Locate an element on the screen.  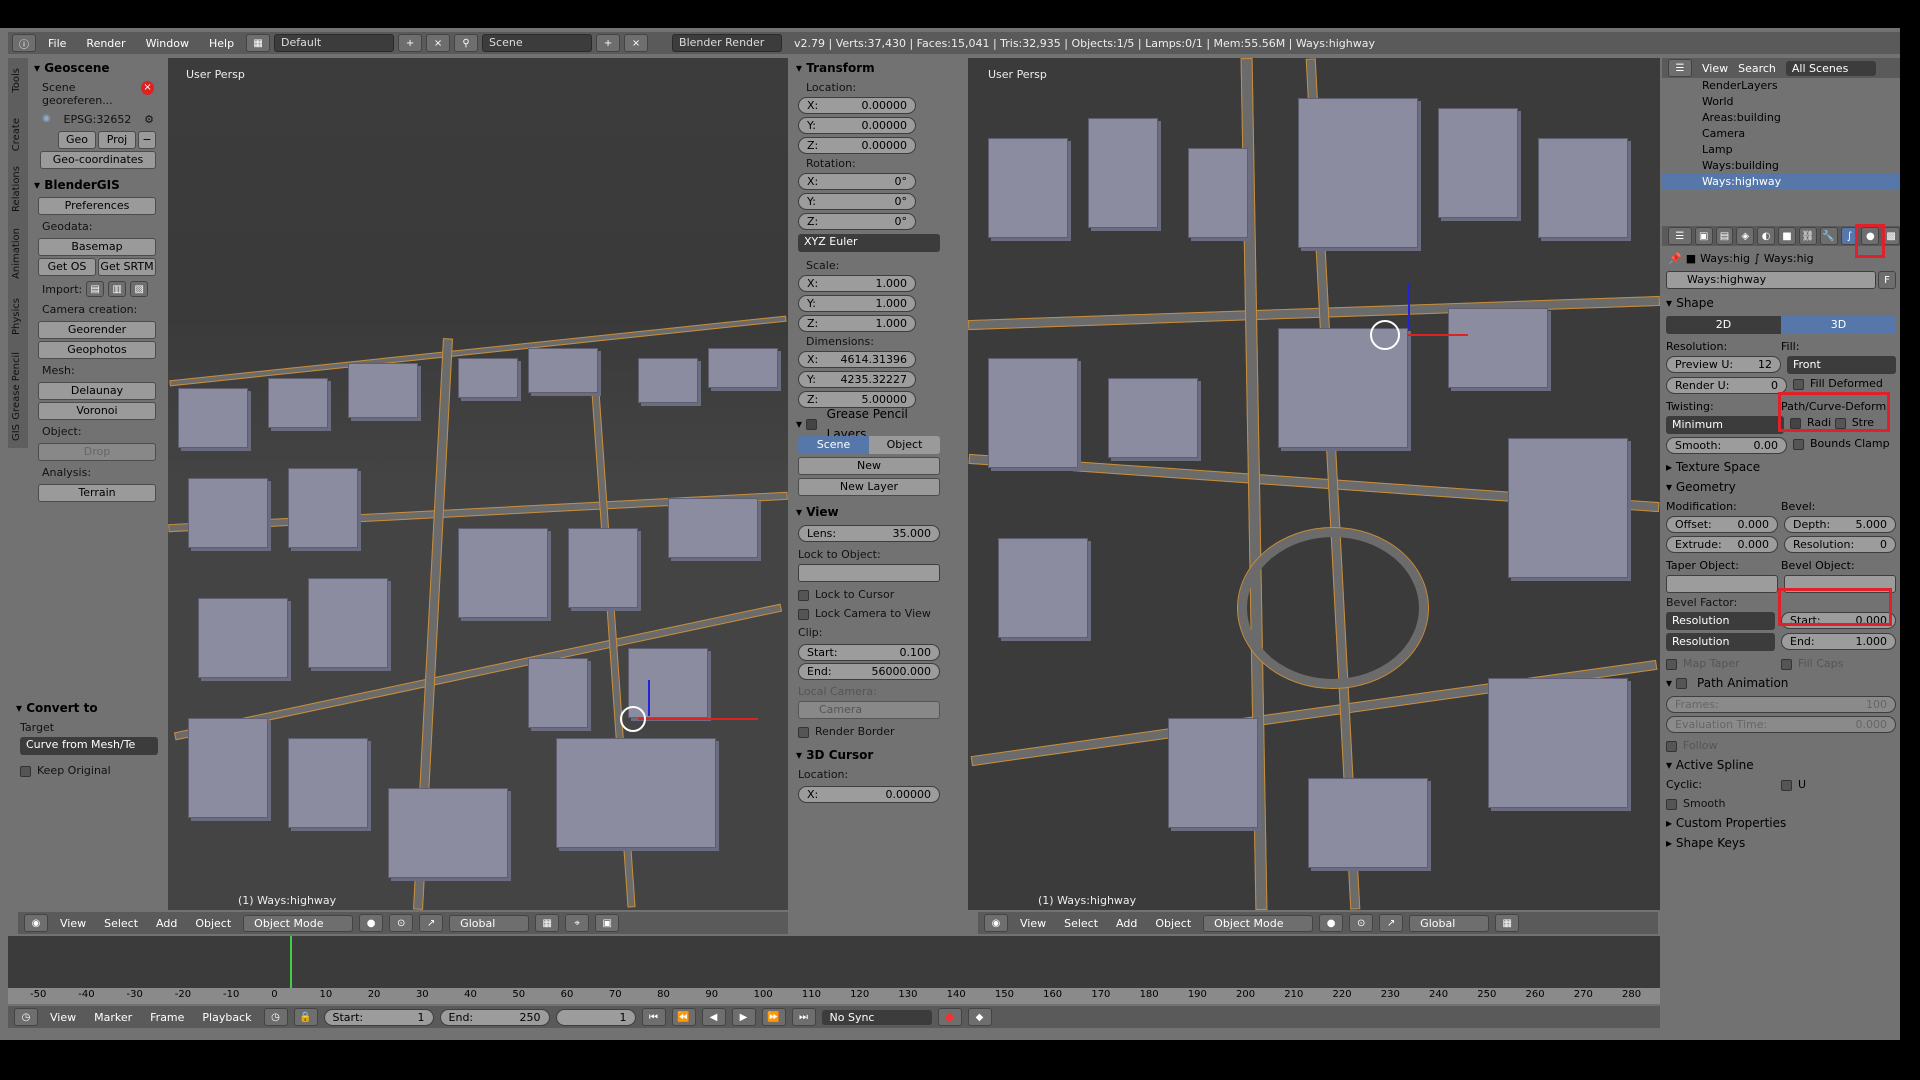
gear-icon: ⚙ is located at coordinates (149, 119).